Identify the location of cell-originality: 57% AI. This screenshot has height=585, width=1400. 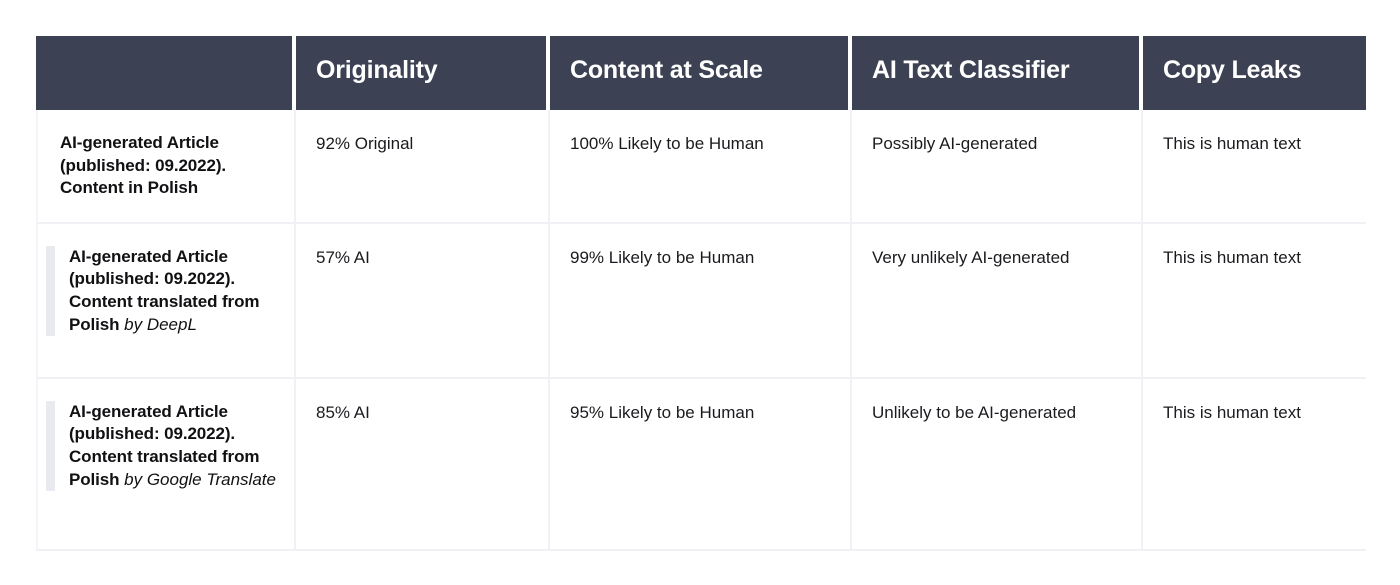
(423, 301).